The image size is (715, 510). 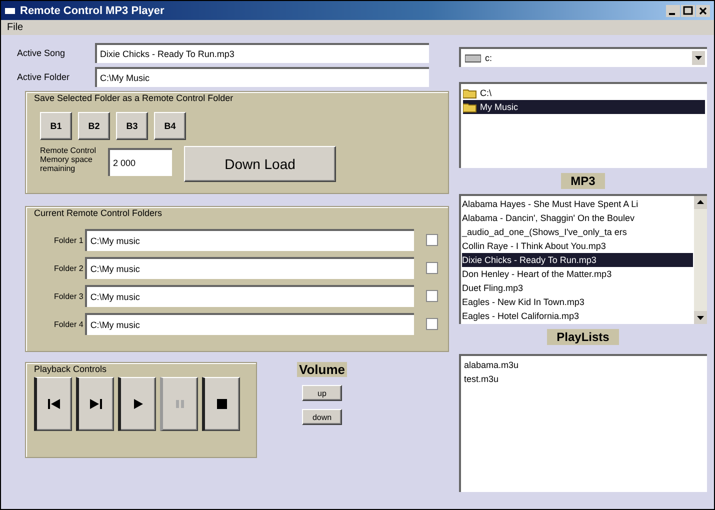 I want to click on group-title: Save Selected Folder as a Remote Control Folder, so click(x=134, y=98).